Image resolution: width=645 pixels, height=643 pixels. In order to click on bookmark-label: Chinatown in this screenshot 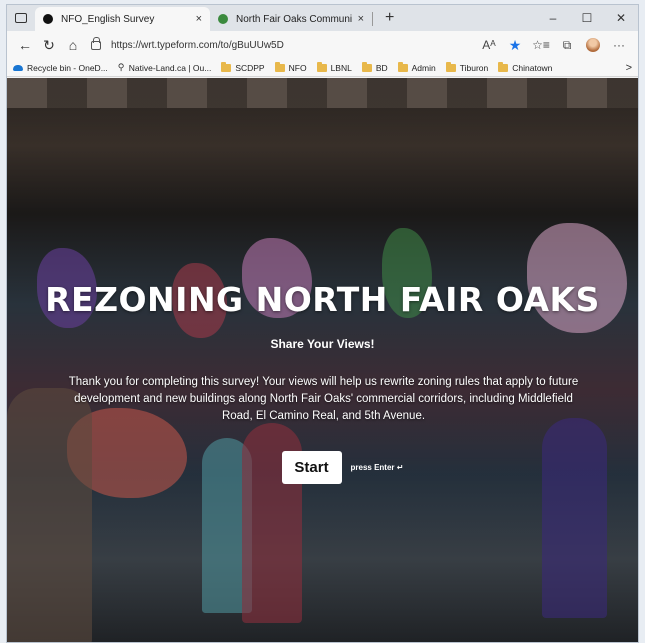, I will do `click(532, 67)`.